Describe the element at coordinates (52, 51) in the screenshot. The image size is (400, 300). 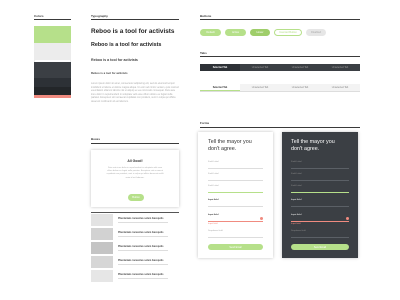
I see `color-swatch-light-gray` at that location.